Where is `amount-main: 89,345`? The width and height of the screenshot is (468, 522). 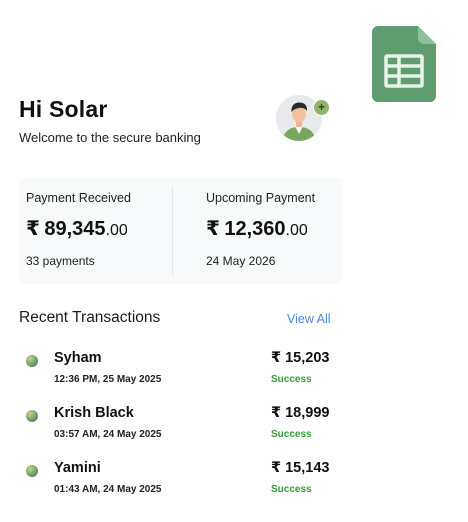
amount-main: 89,345 is located at coordinates (75, 229).